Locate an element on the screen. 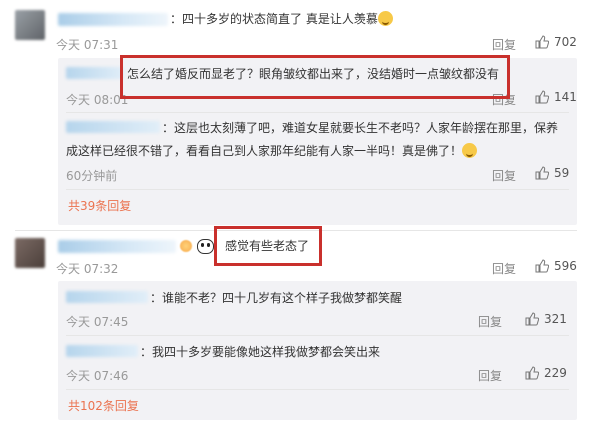 This screenshot has height=428, width=591. user-badge-icon is located at coordinates (186, 246).